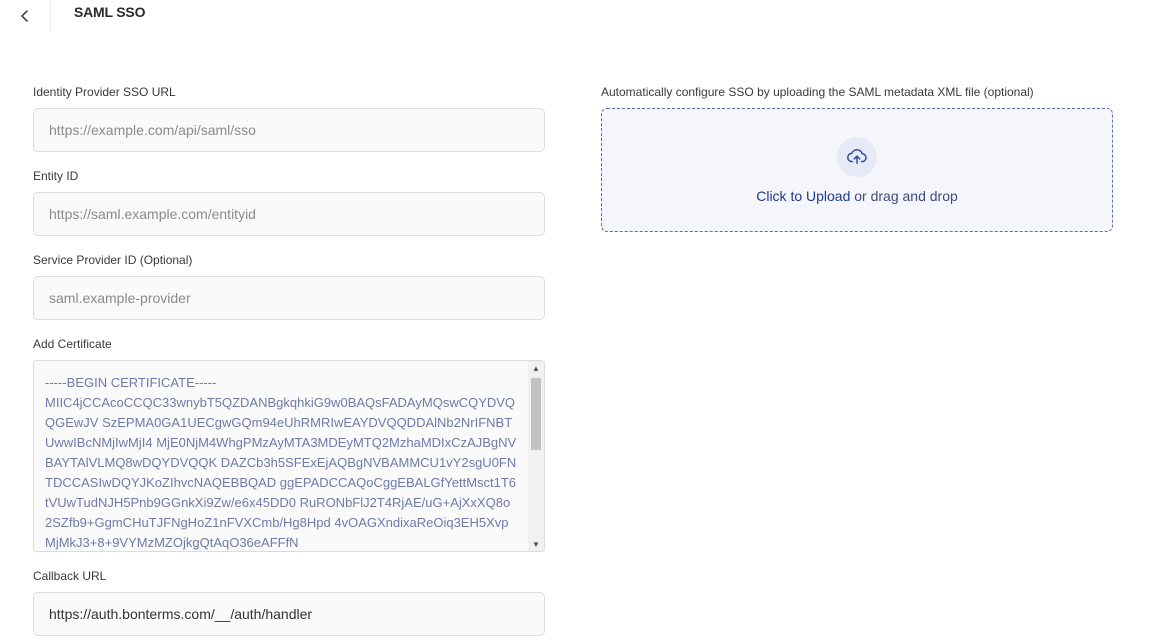  Describe the element at coordinates (579, 25) in the screenshot. I see `top-bar: SAML SSO` at that location.